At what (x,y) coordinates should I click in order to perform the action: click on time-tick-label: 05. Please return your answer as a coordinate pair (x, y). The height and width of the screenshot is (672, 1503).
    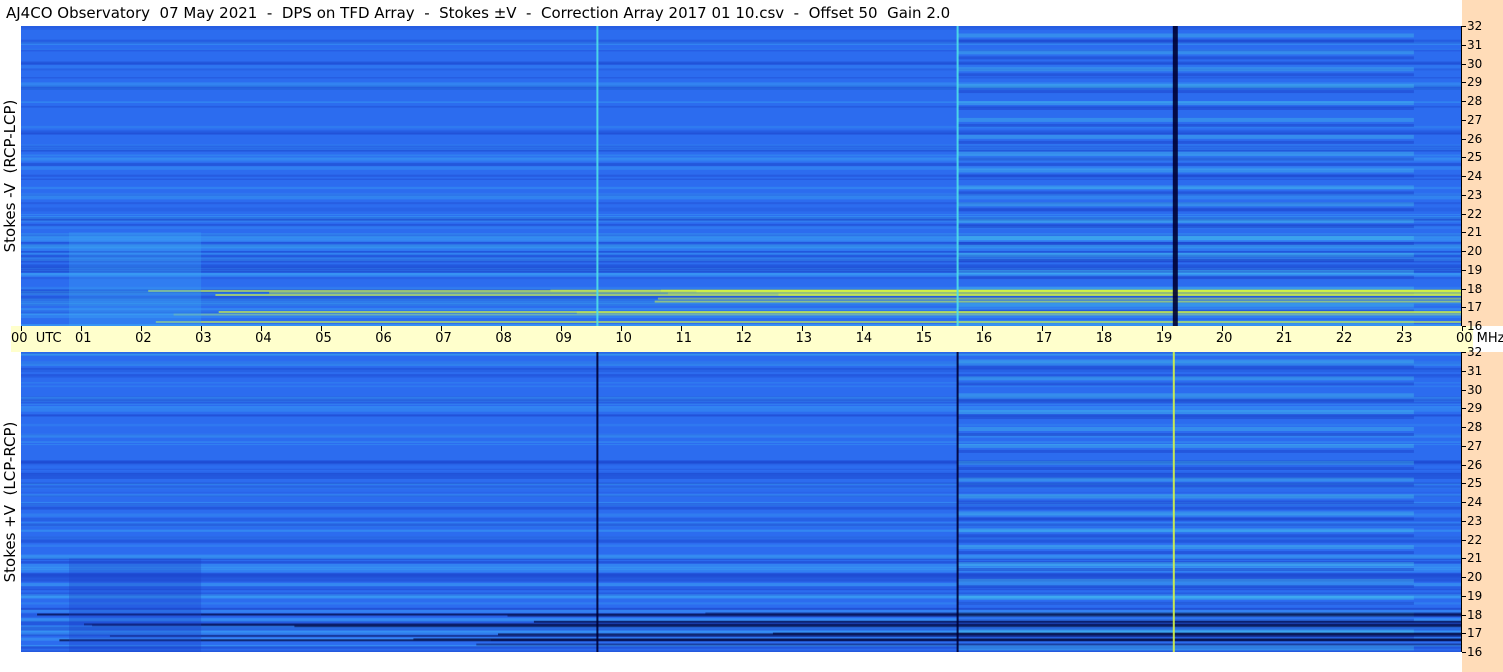
    Looking at the image, I should click on (323, 338).